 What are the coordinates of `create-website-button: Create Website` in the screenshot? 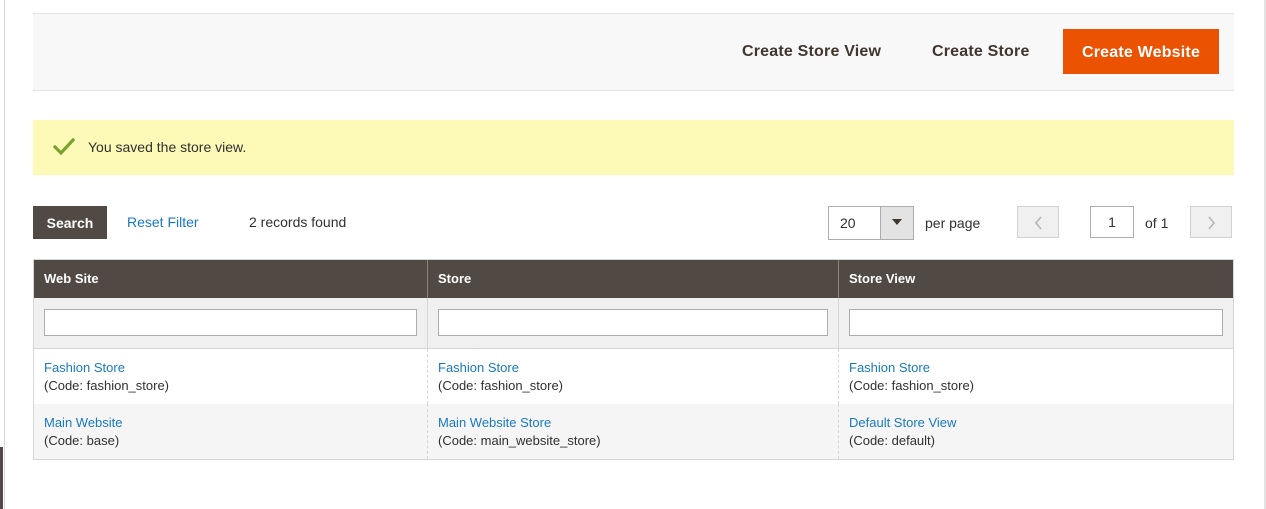 It's located at (1141, 51).